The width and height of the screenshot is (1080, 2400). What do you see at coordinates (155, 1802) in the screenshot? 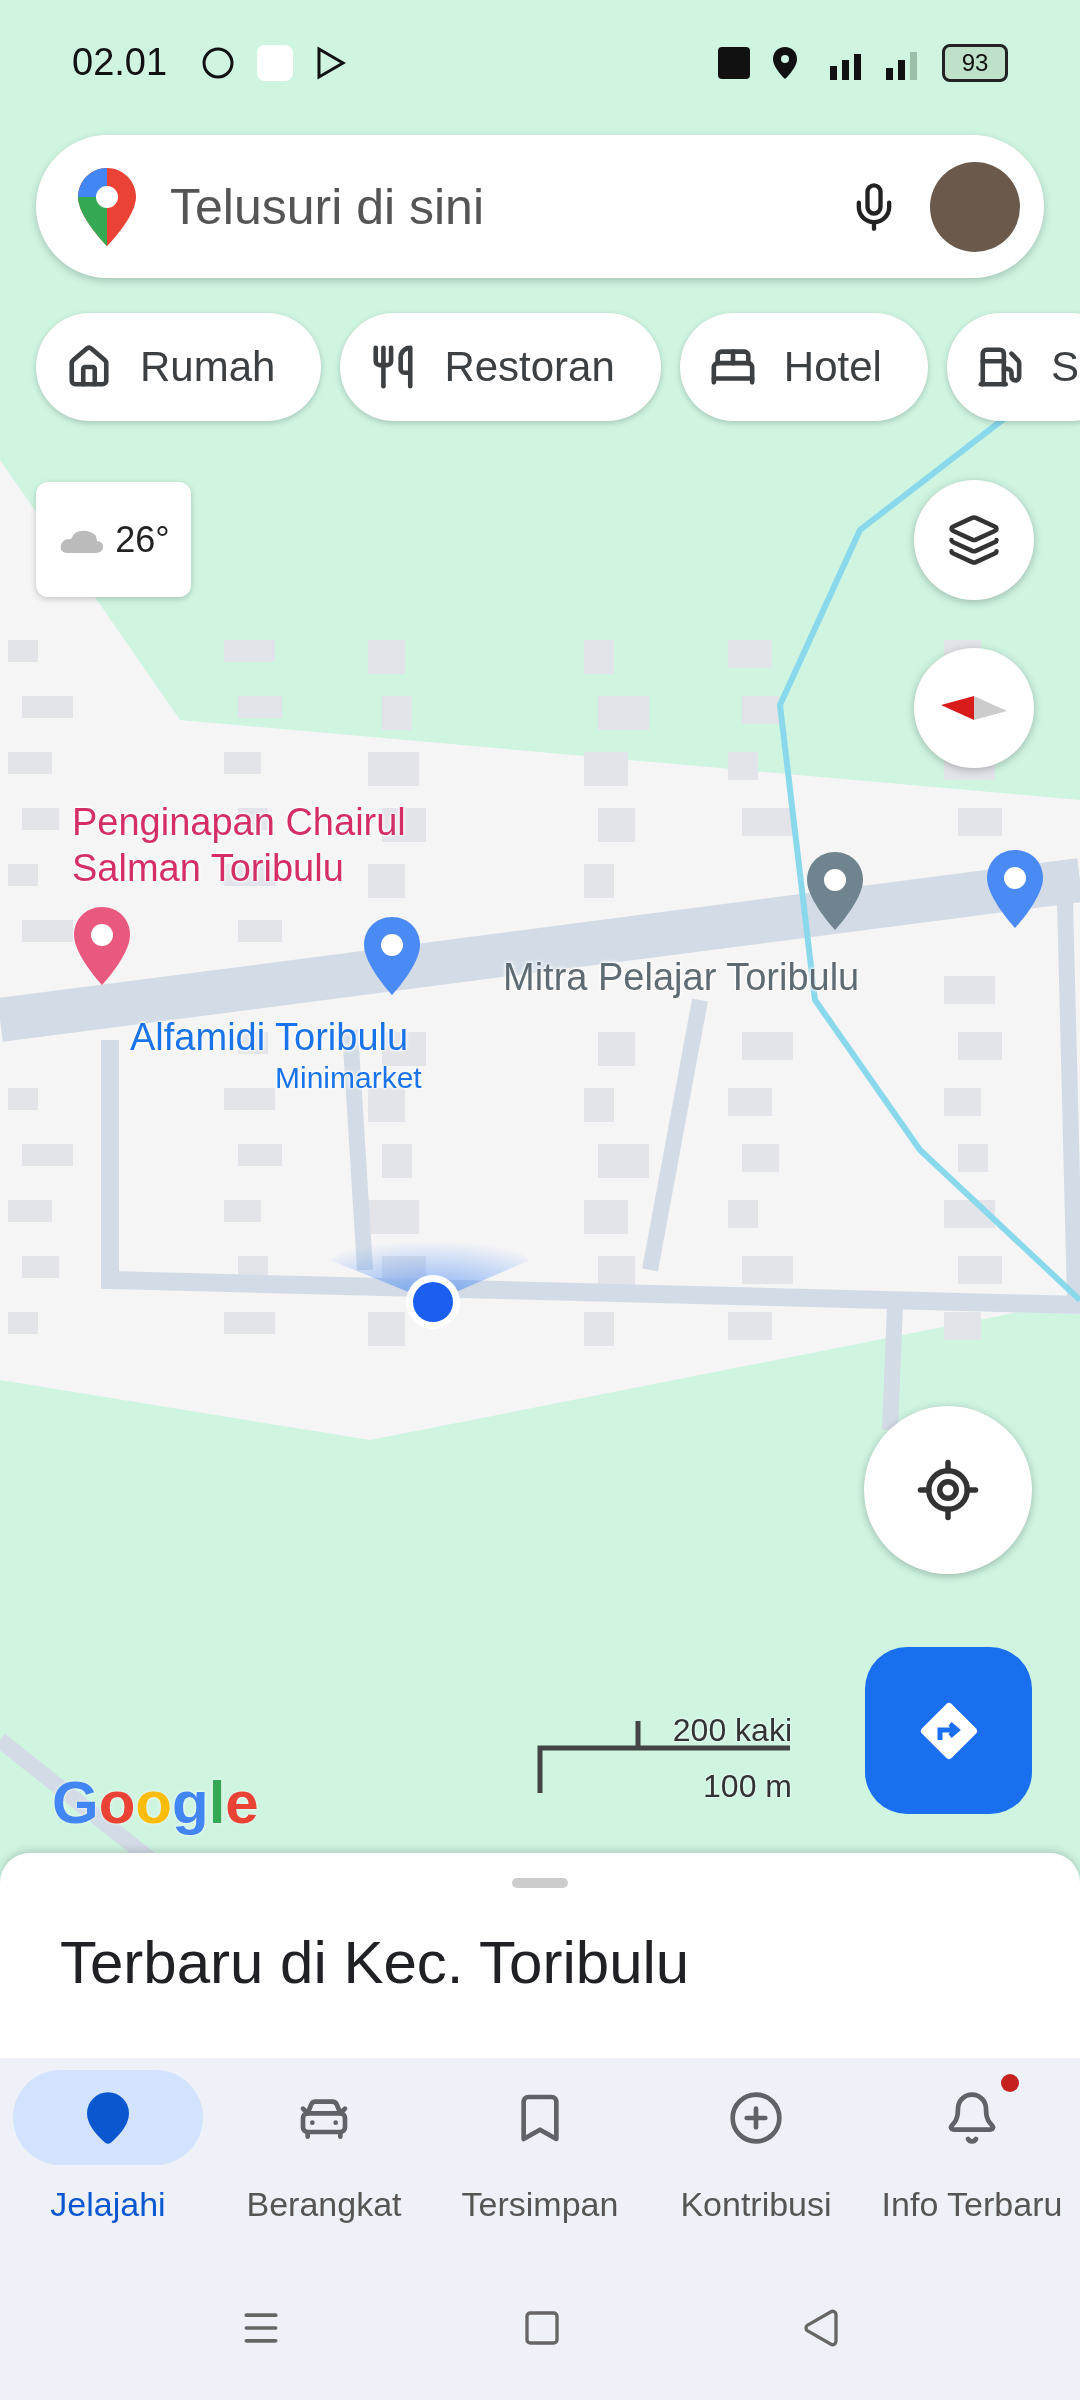
I see `google-logo: Google` at bounding box center [155, 1802].